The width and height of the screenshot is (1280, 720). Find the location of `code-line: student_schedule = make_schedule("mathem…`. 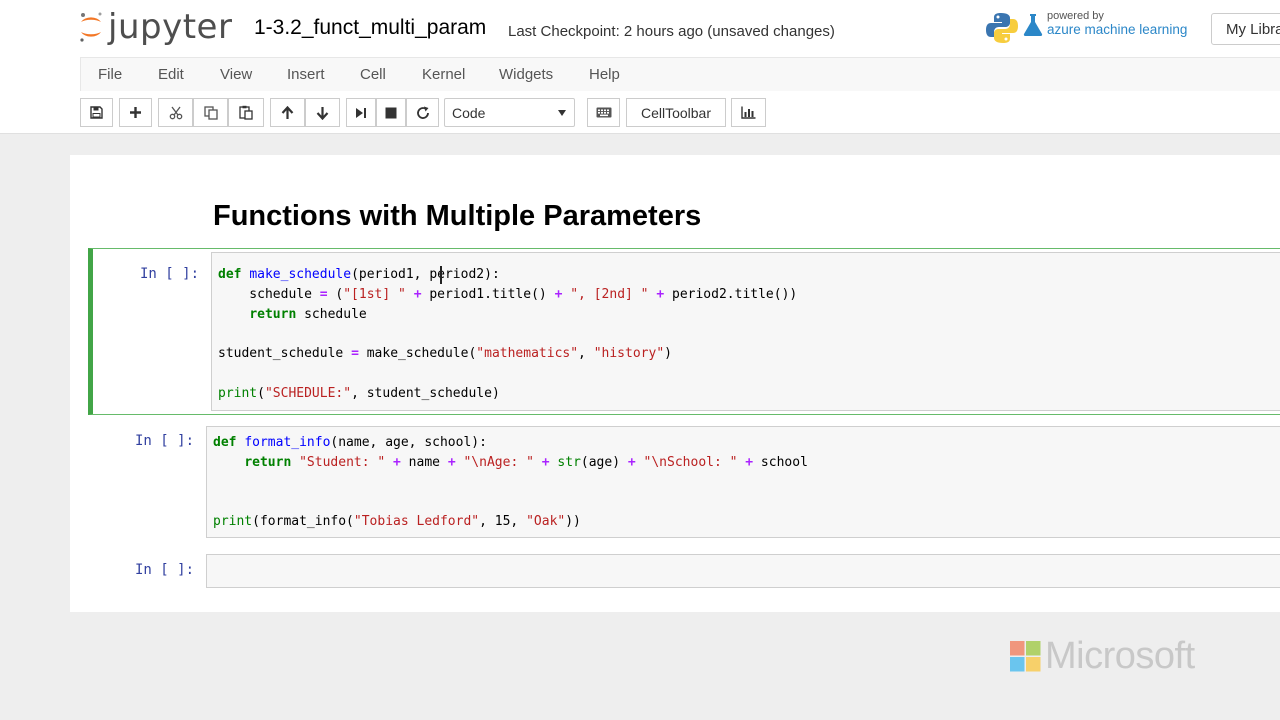

code-line: student_schedule = make_schedule("mathem… is located at coordinates (445, 354).